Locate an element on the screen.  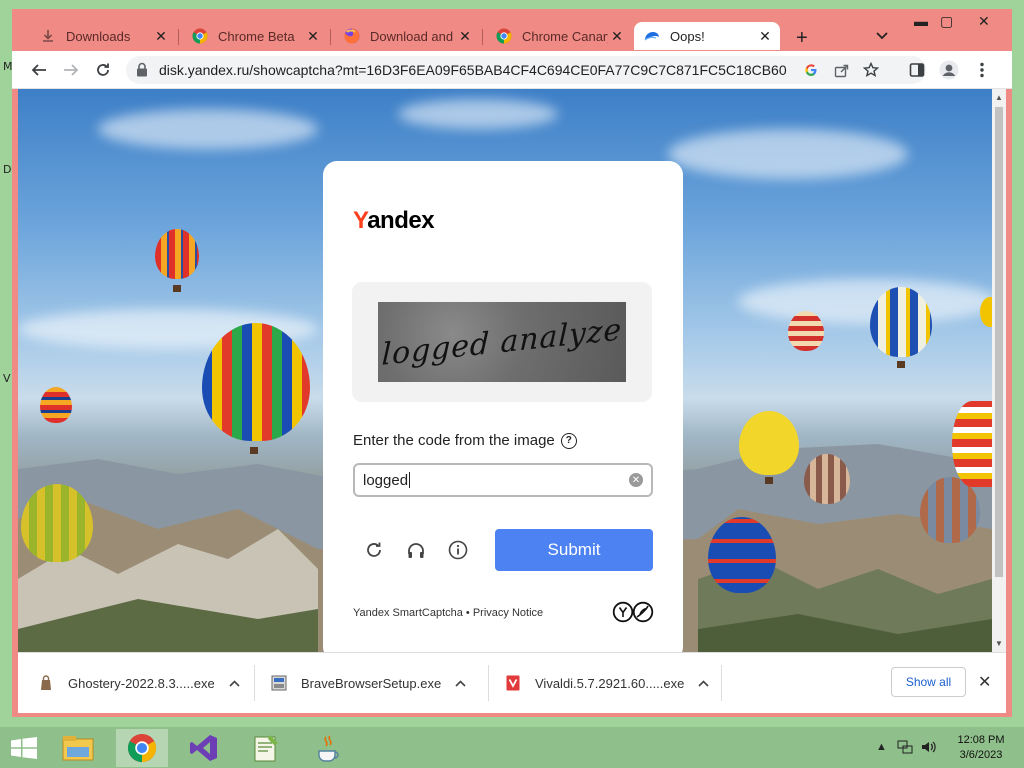
file-explorer-icon is located at coordinates (78, 748).